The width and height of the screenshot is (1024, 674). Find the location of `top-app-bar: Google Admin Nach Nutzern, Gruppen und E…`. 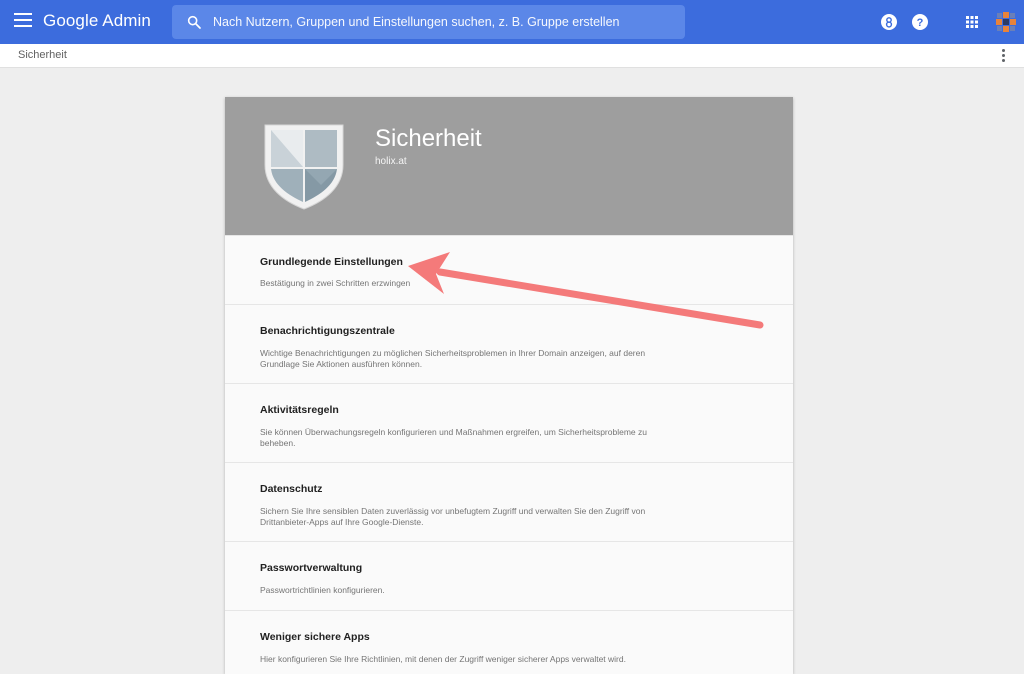

top-app-bar: Google Admin Nach Nutzern, Gruppen und E… is located at coordinates (512, 22).